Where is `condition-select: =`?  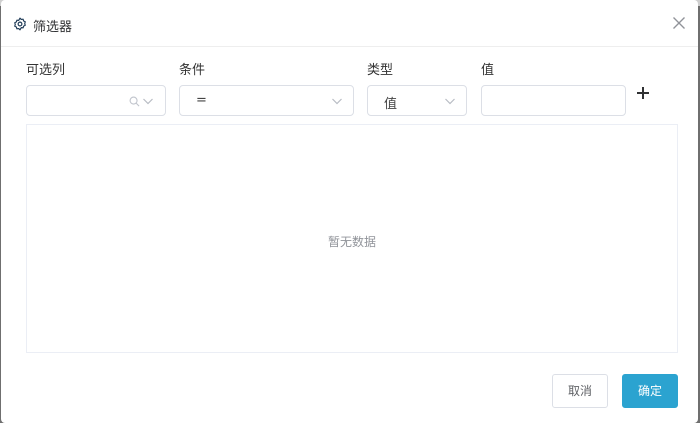 condition-select: = is located at coordinates (266, 100).